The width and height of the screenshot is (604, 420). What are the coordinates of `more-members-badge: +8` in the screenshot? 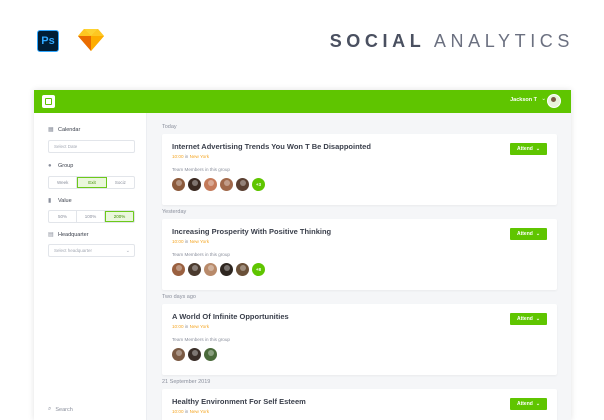 It's located at (258, 269).